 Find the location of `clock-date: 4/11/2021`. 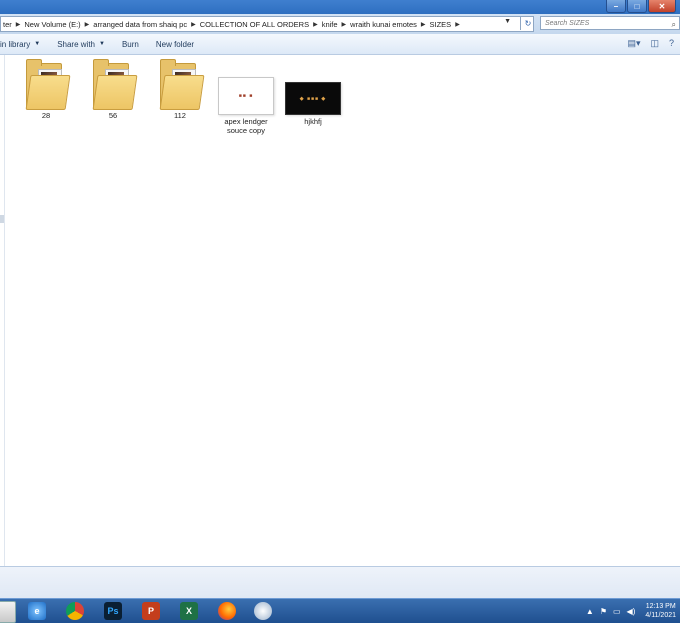

clock-date: 4/11/2021 is located at coordinates (660, 615).